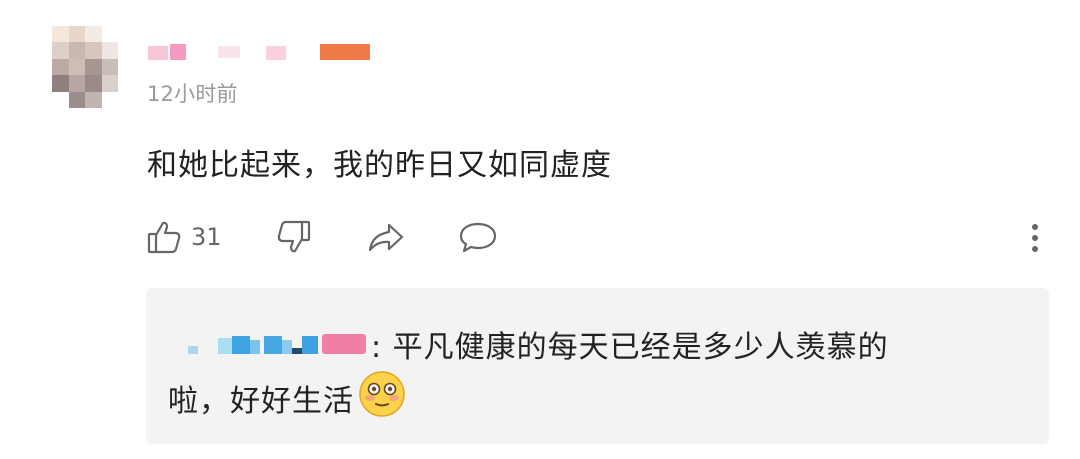 The height and width of the screenshot is (459, 1080). What do you see at coordinates (379, 165) in the screenshot?
I see `comment-text: 和她比起来，我的昨日又如同虚度` at bounding box center [379, 165].